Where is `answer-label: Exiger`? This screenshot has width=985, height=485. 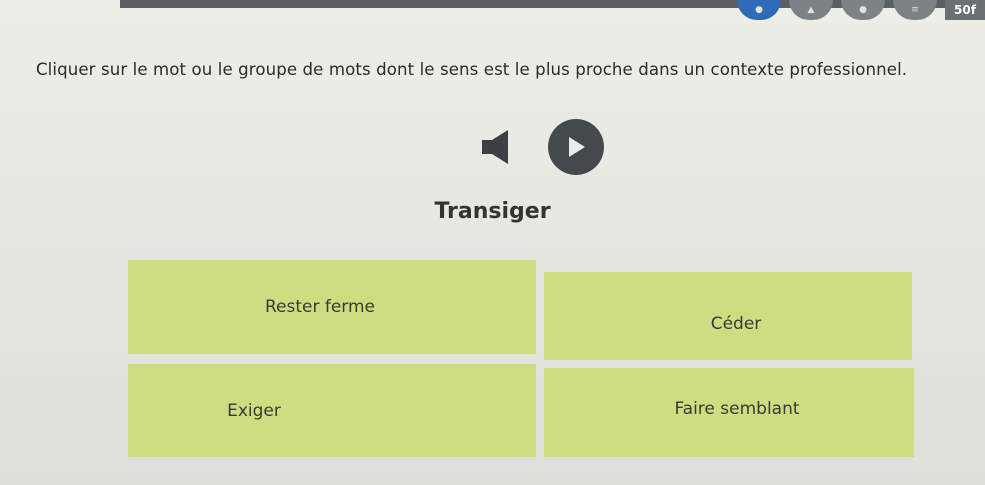 answer-label: Exiger is located at coordinates (254, 410).